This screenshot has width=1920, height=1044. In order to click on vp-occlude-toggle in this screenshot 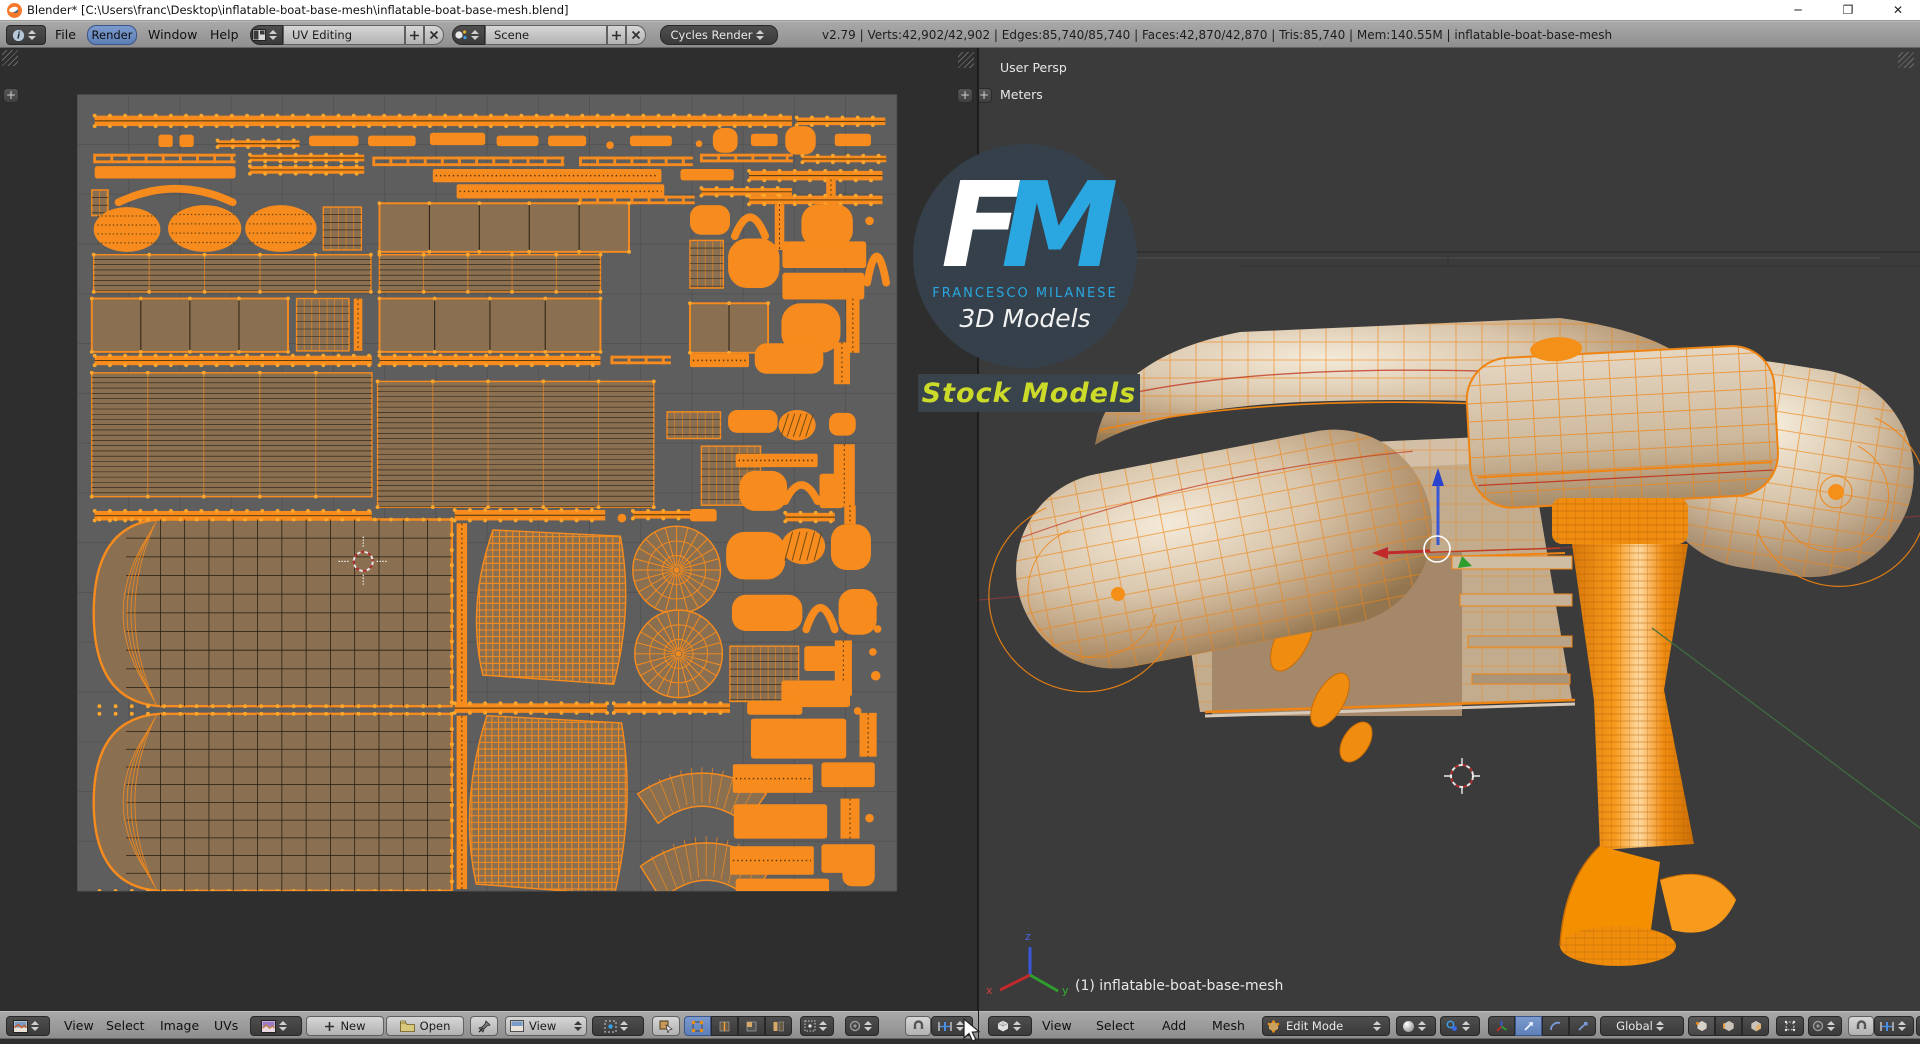, I will do `click(1790, 1026)`.